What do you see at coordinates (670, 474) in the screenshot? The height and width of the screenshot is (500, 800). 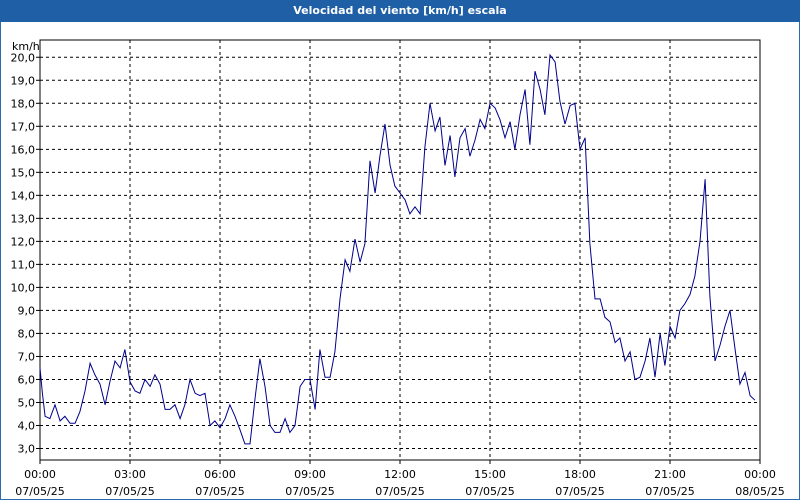 I see `x-tick-time: 21:00` at bounding box center [670, 474].